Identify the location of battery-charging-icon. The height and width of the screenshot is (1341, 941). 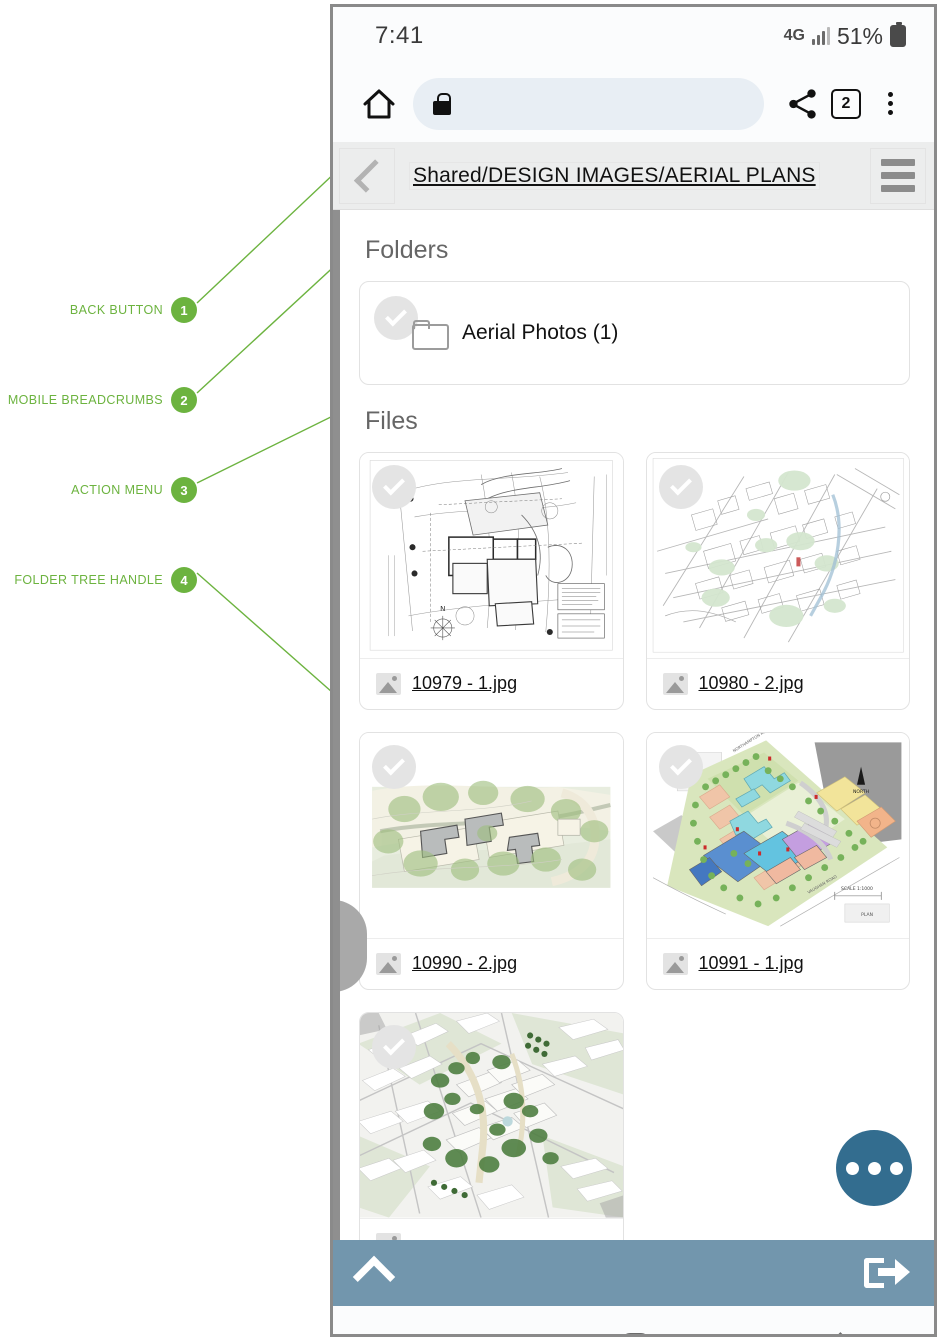
(898, 34).